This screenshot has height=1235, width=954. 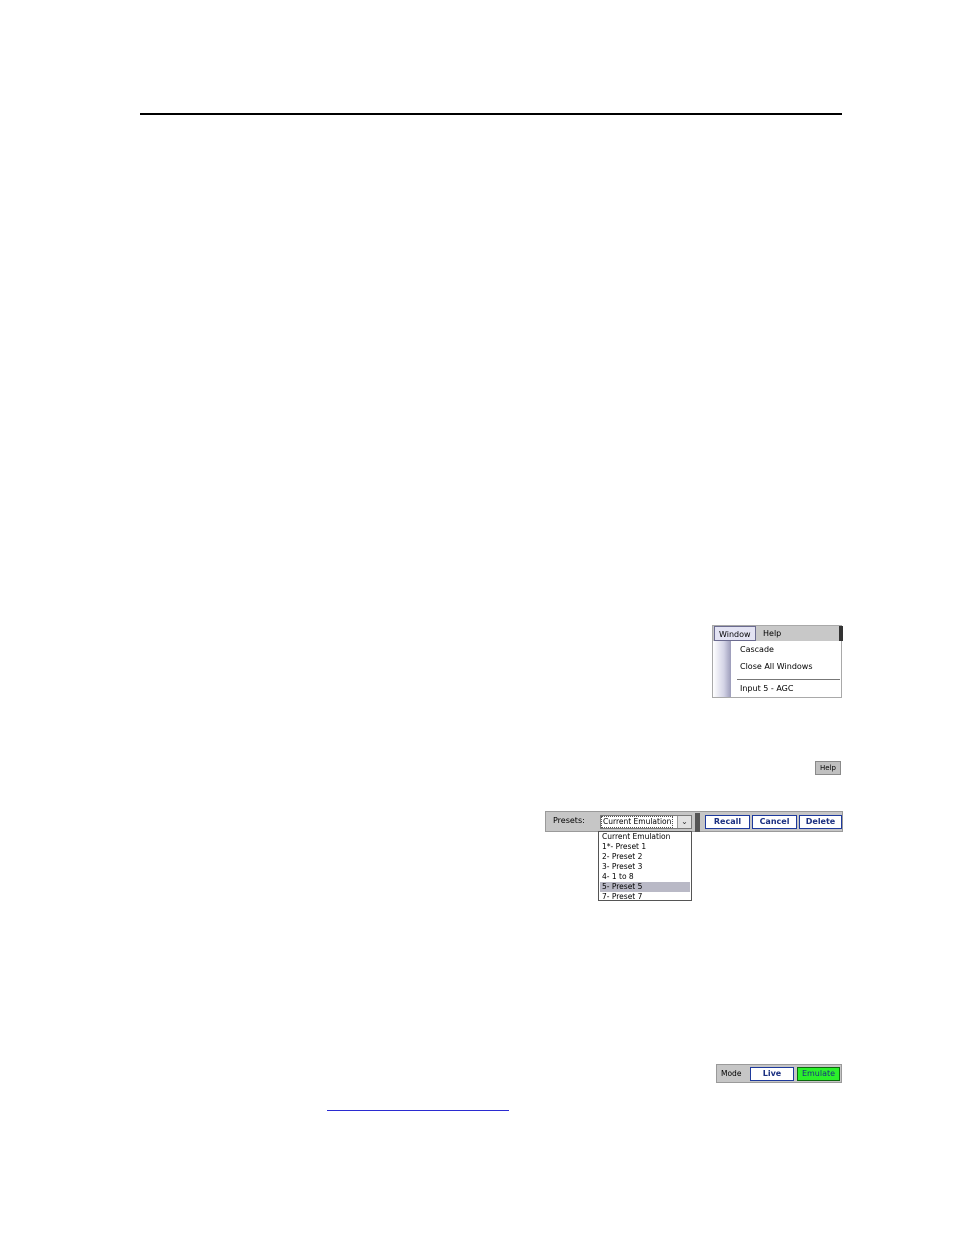 What do you see at coordinates (491, 114) in the screenshot?
I see `header-rule` at bounding box center [491, 114].